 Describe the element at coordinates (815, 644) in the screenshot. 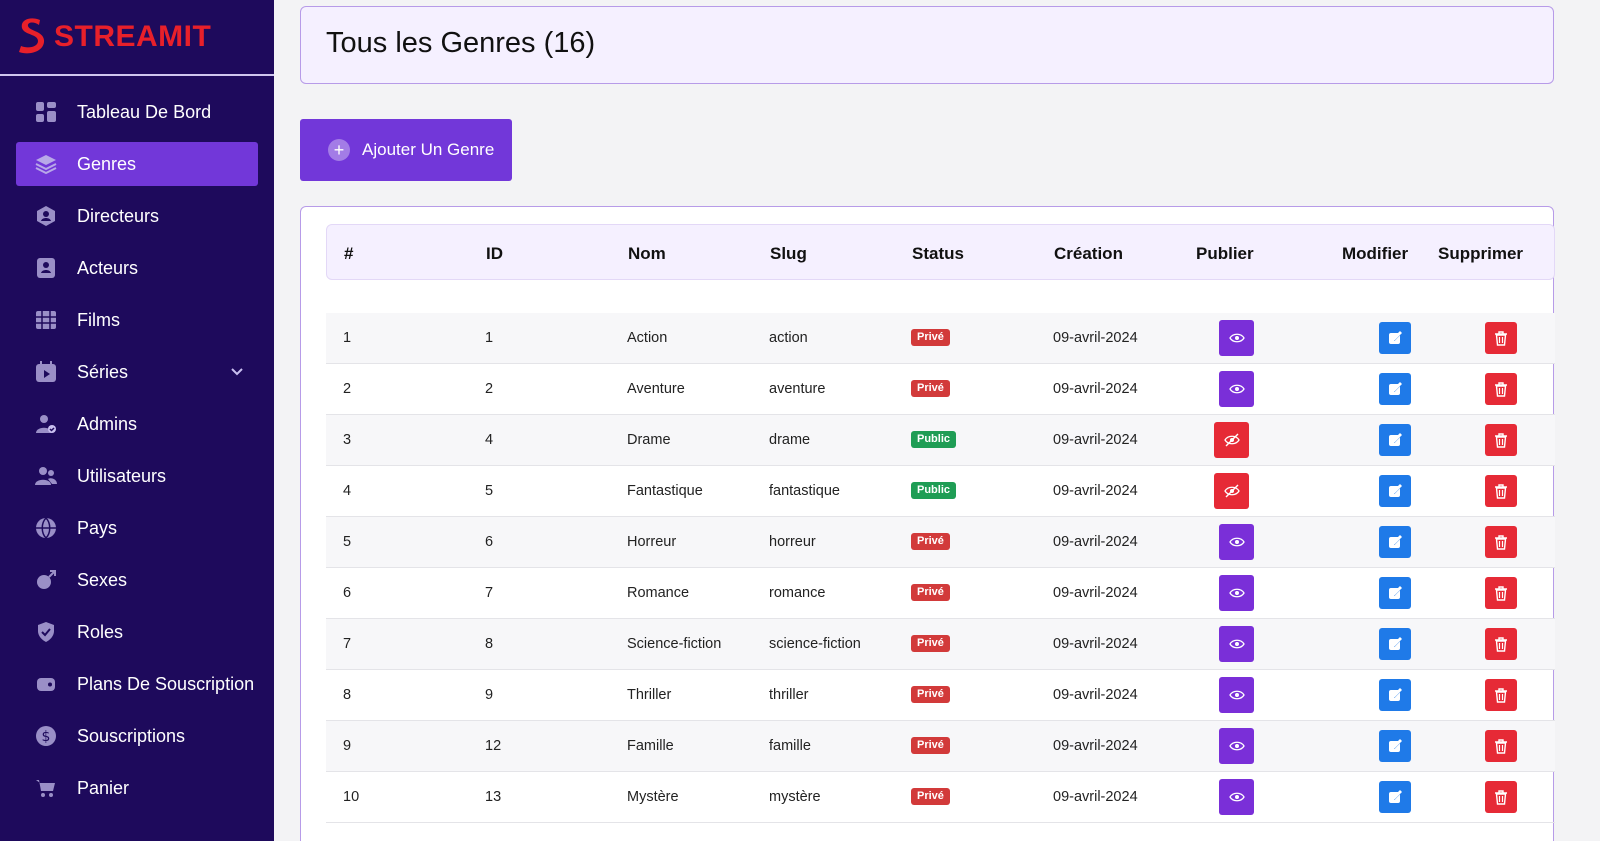

I see `cell-slug: science-fiction` at that location.